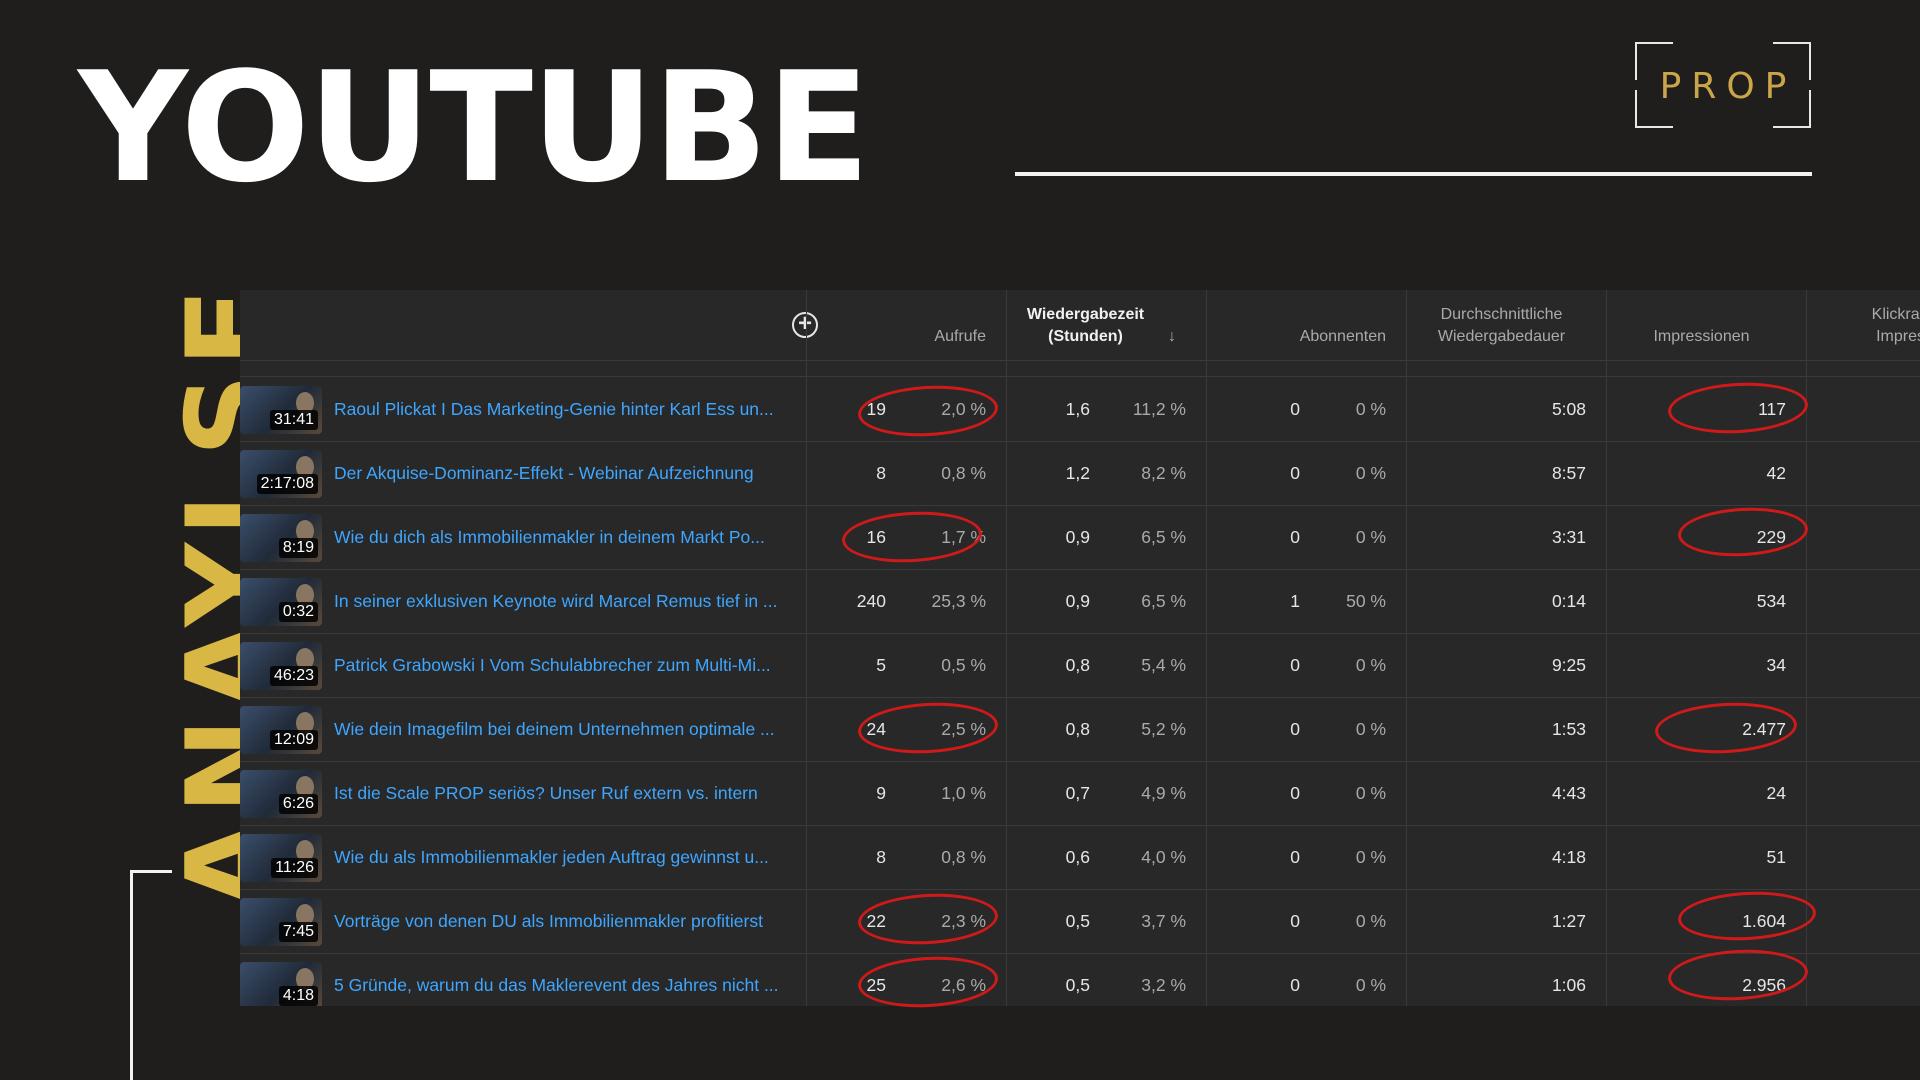  What do you see at coordinates (963, 665) in the screenshot?
I see `views-percent: 0,5 %` at bounding box center [963, 665].